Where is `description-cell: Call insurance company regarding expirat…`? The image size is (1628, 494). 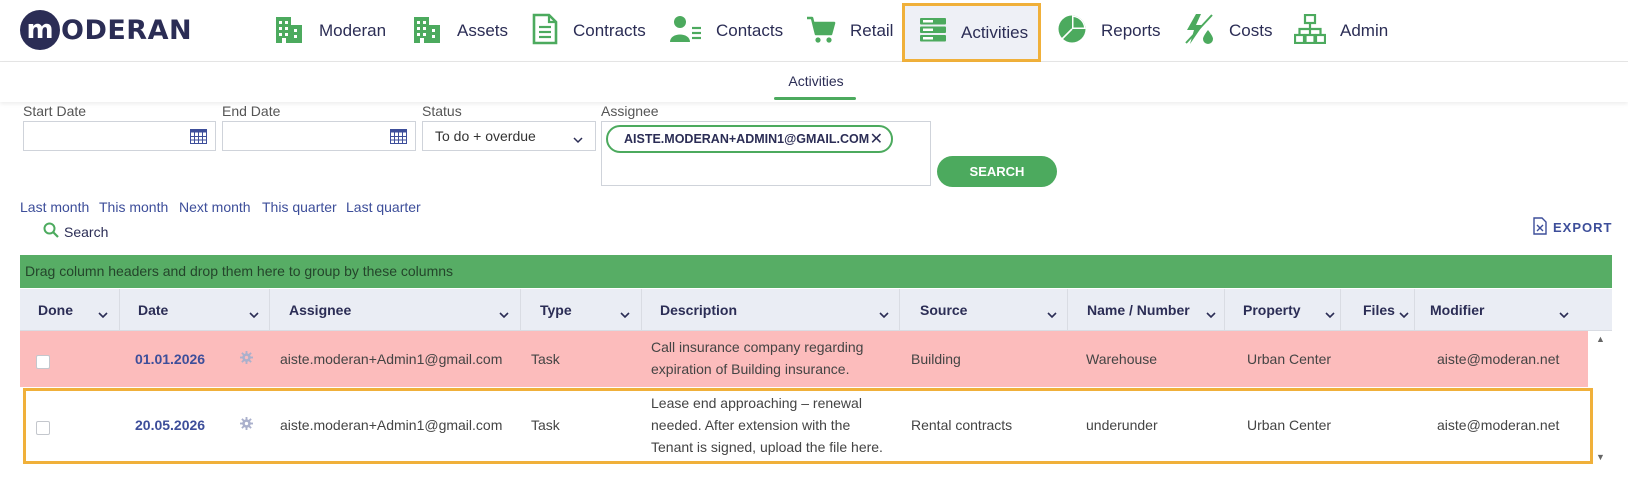 description-cell: Call insurance company regarding expirat… is located at coordinates (757, 358).